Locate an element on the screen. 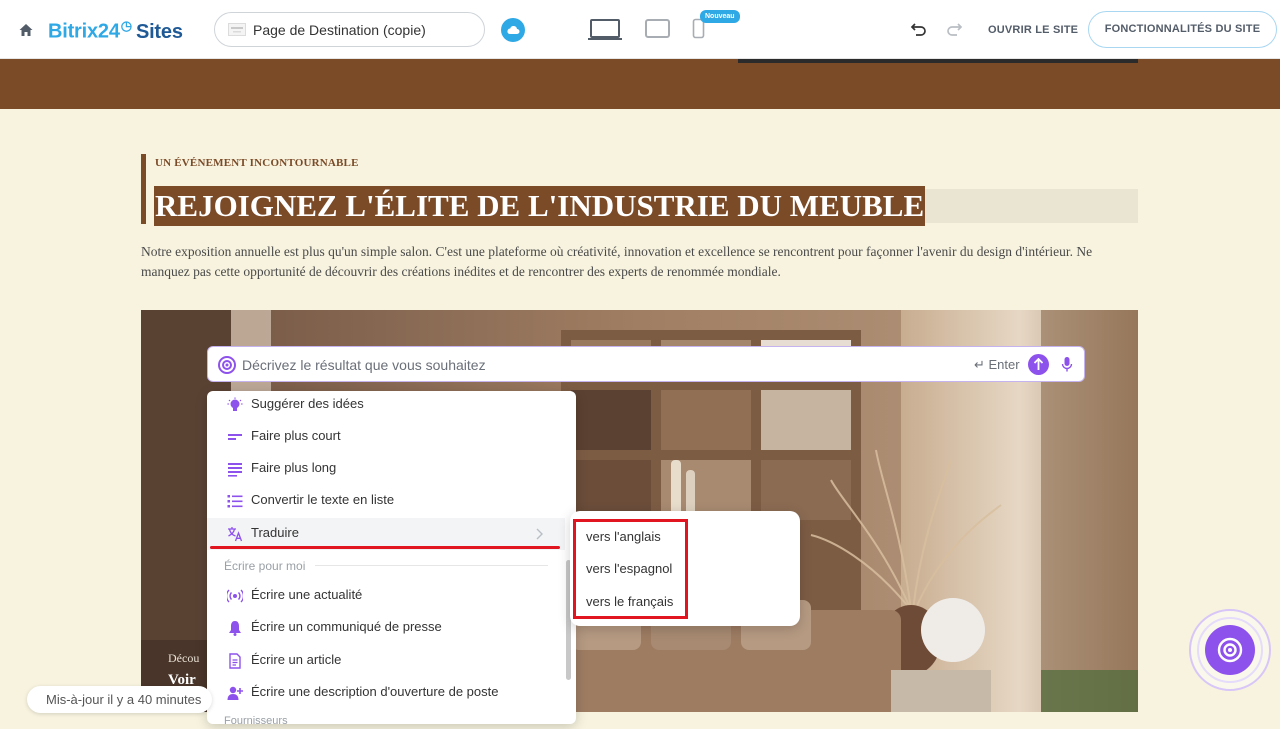  bell-icon is located at coordinates (235, 628).